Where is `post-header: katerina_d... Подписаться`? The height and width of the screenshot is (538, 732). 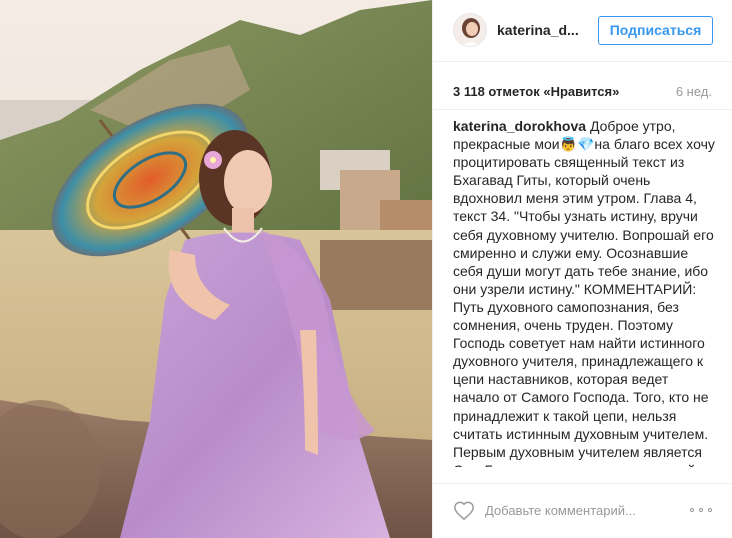
post-header: katerina_d... Подписаться is located at coordinates (582, 31).